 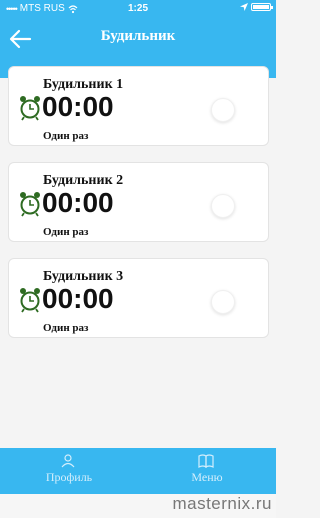 What do you see at coordinates (207, 477) in the screenshot?
I see `tab-label: Меню` at bounding box center [207, 477].